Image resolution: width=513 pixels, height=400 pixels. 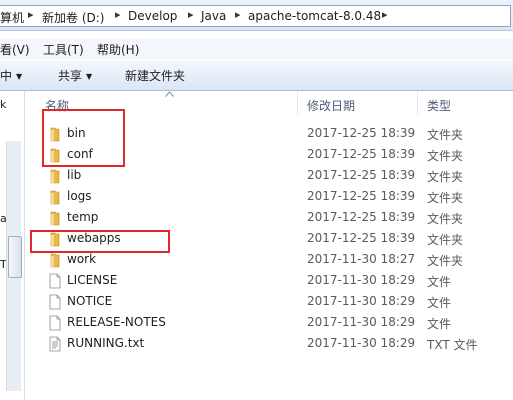 I want to click on breadcrumb-java: Java, so click(x=213, y=16).